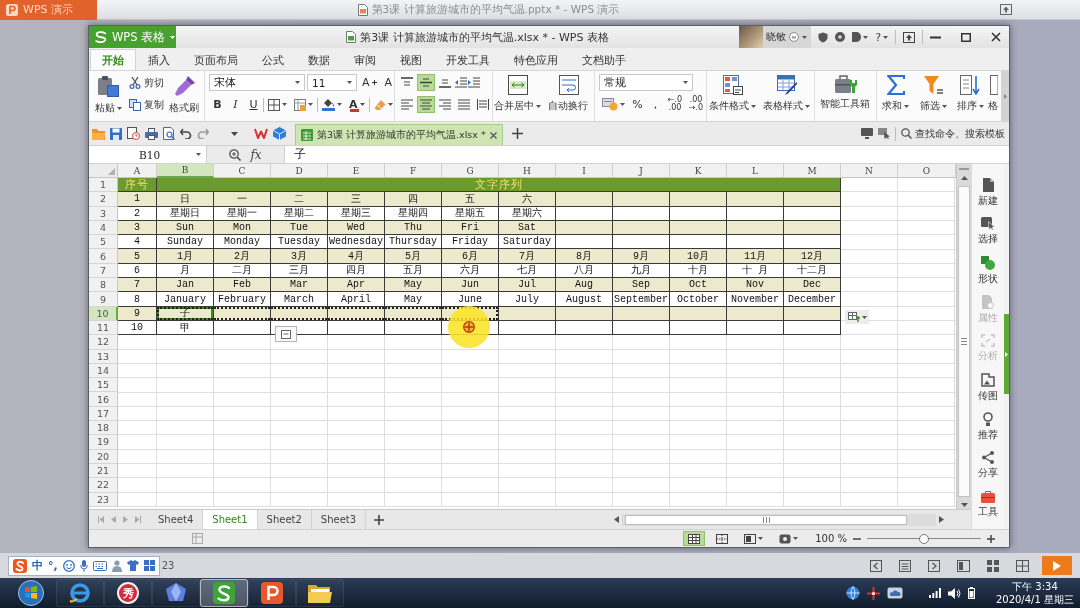 This screenshot has width=1080, height=608. Describe the element at coordinates (755, 171) in the screenshot. I see `column-header: L` at that location.